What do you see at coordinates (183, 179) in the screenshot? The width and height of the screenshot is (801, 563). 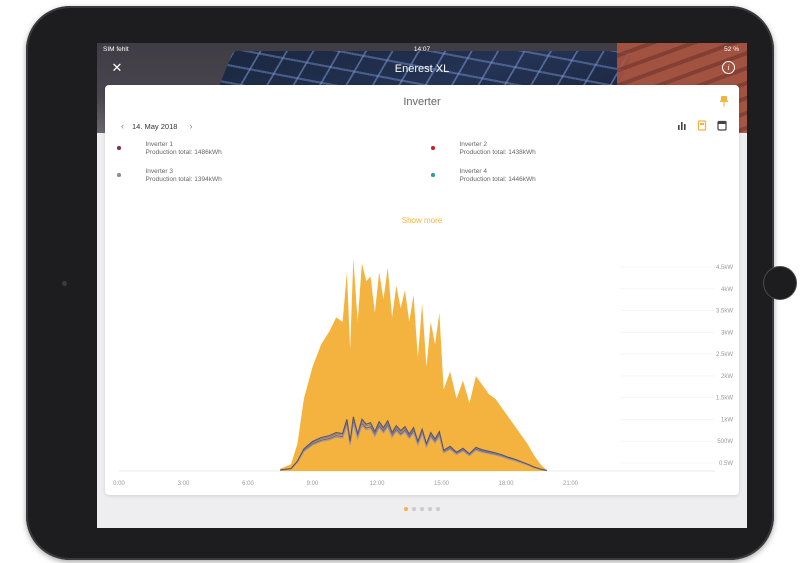 I see `legend-detail: Production total: 1394kWh` at bounding box center [183, 179].